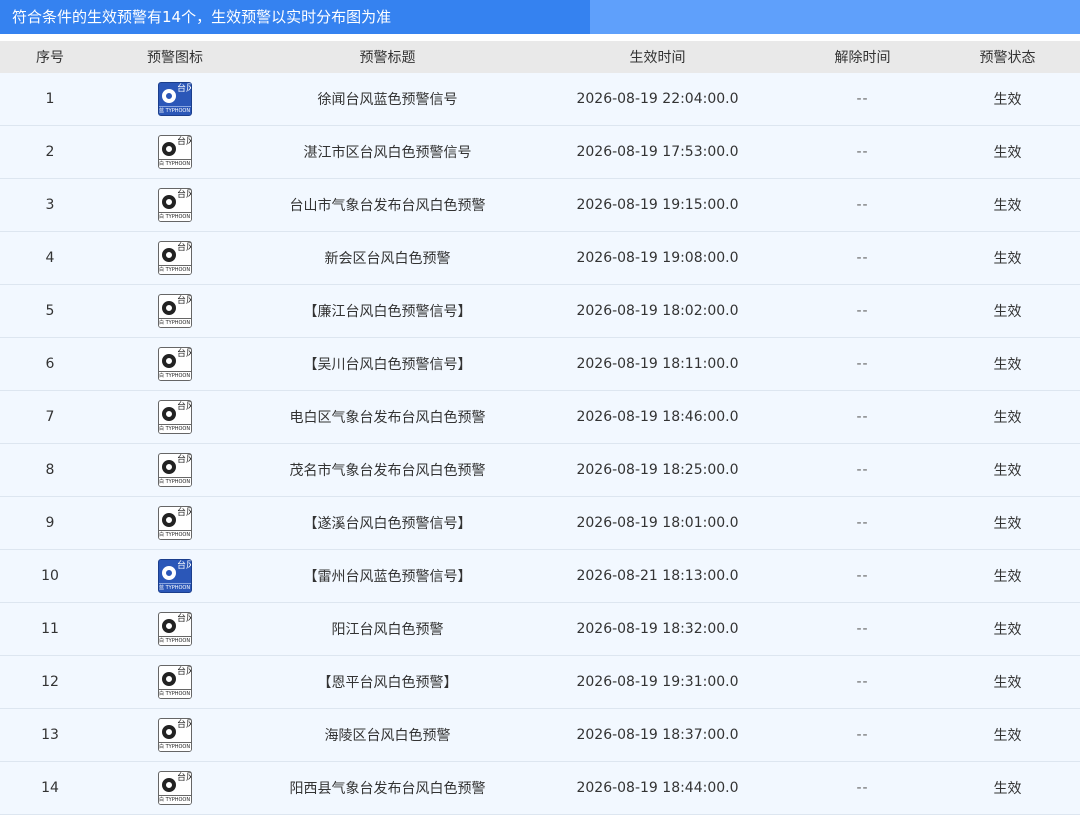 This screenshot has width=1080, height=815. What do you see at coordinates (657, 364) in the screenshot?
I see `row-effective-time: 2026-08-19 18:11:00.0` at bounding box center [657, 364].